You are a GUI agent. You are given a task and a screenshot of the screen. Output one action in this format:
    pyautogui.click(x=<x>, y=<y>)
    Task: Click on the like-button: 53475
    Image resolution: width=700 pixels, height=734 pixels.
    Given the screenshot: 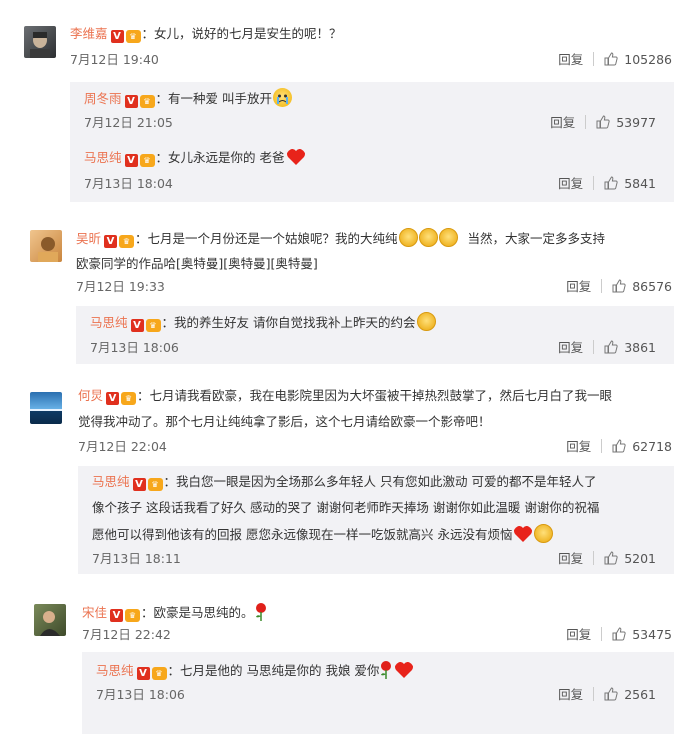 What is the action you would take?
    pyautogui.click(x=642, y=634)
    